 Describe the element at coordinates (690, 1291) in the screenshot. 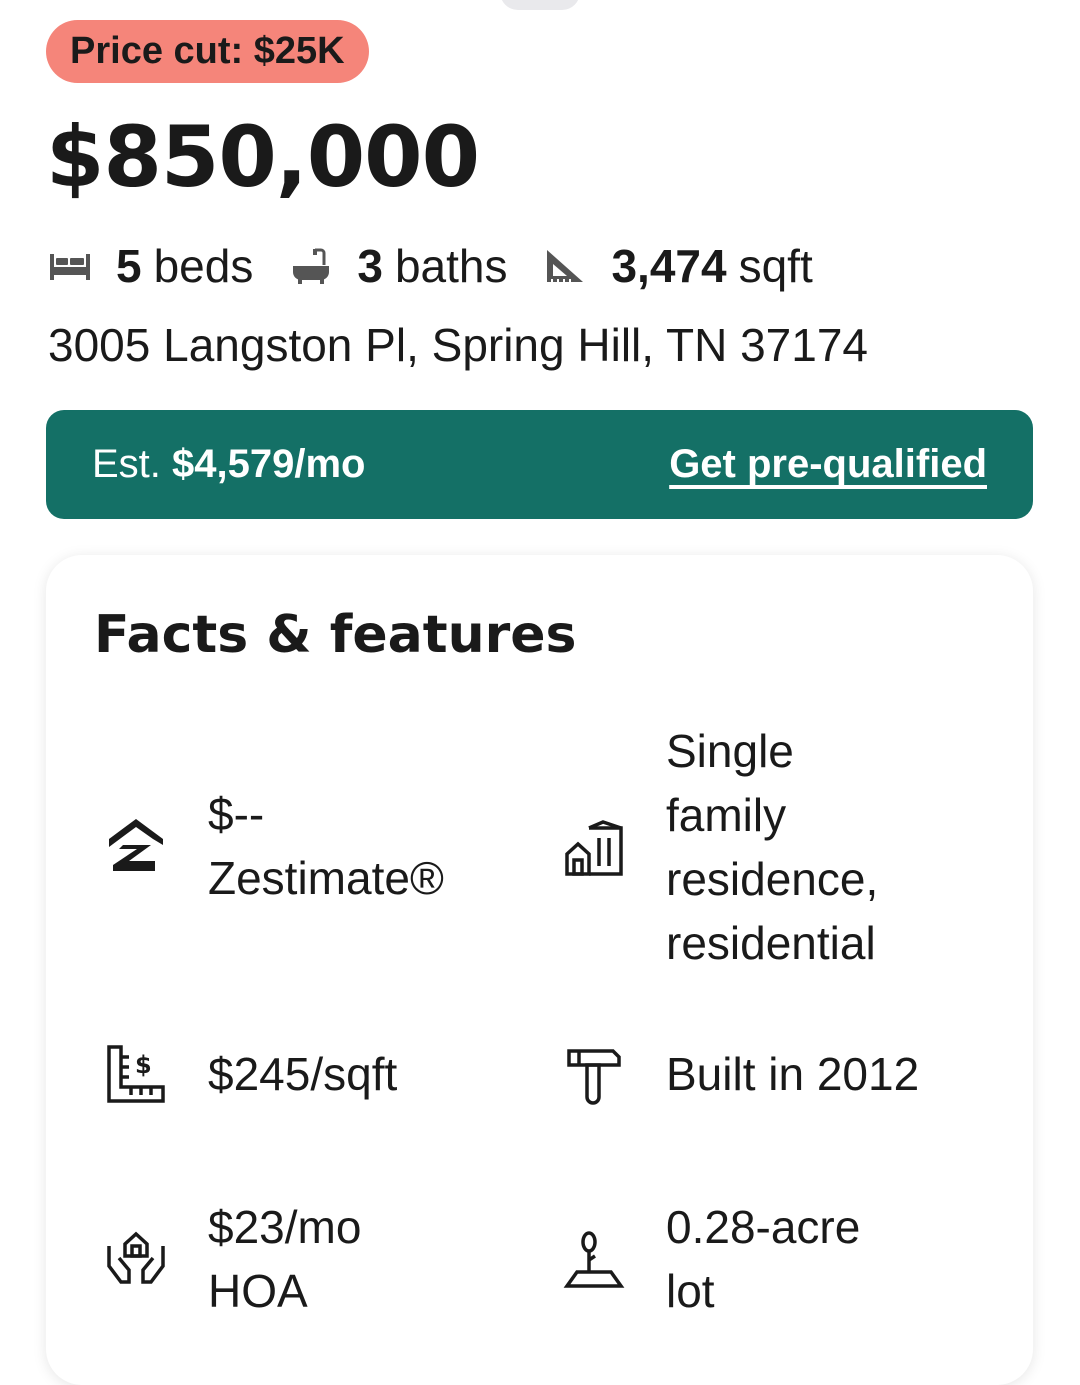

I see `lot-size-label: lot` at that location.